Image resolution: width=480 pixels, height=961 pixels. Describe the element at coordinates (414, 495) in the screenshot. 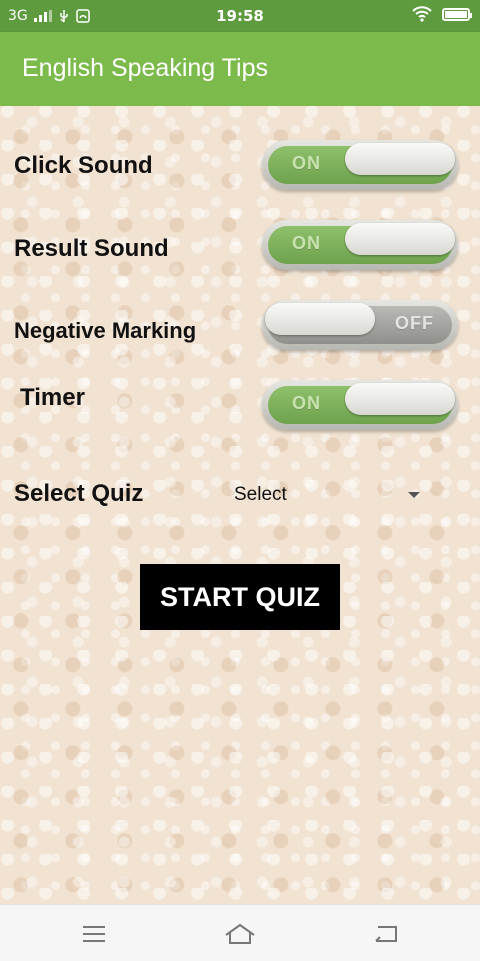

I see `caret-down-icon` at that location.